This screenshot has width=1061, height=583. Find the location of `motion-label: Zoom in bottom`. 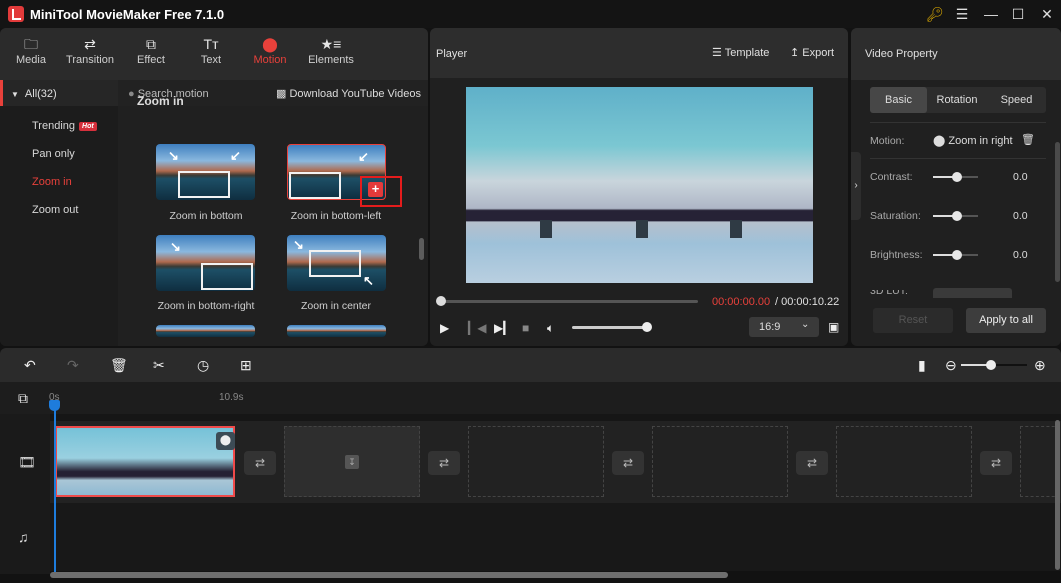

motion-label: Zoom in bottom is located at coordinates (206, 216).